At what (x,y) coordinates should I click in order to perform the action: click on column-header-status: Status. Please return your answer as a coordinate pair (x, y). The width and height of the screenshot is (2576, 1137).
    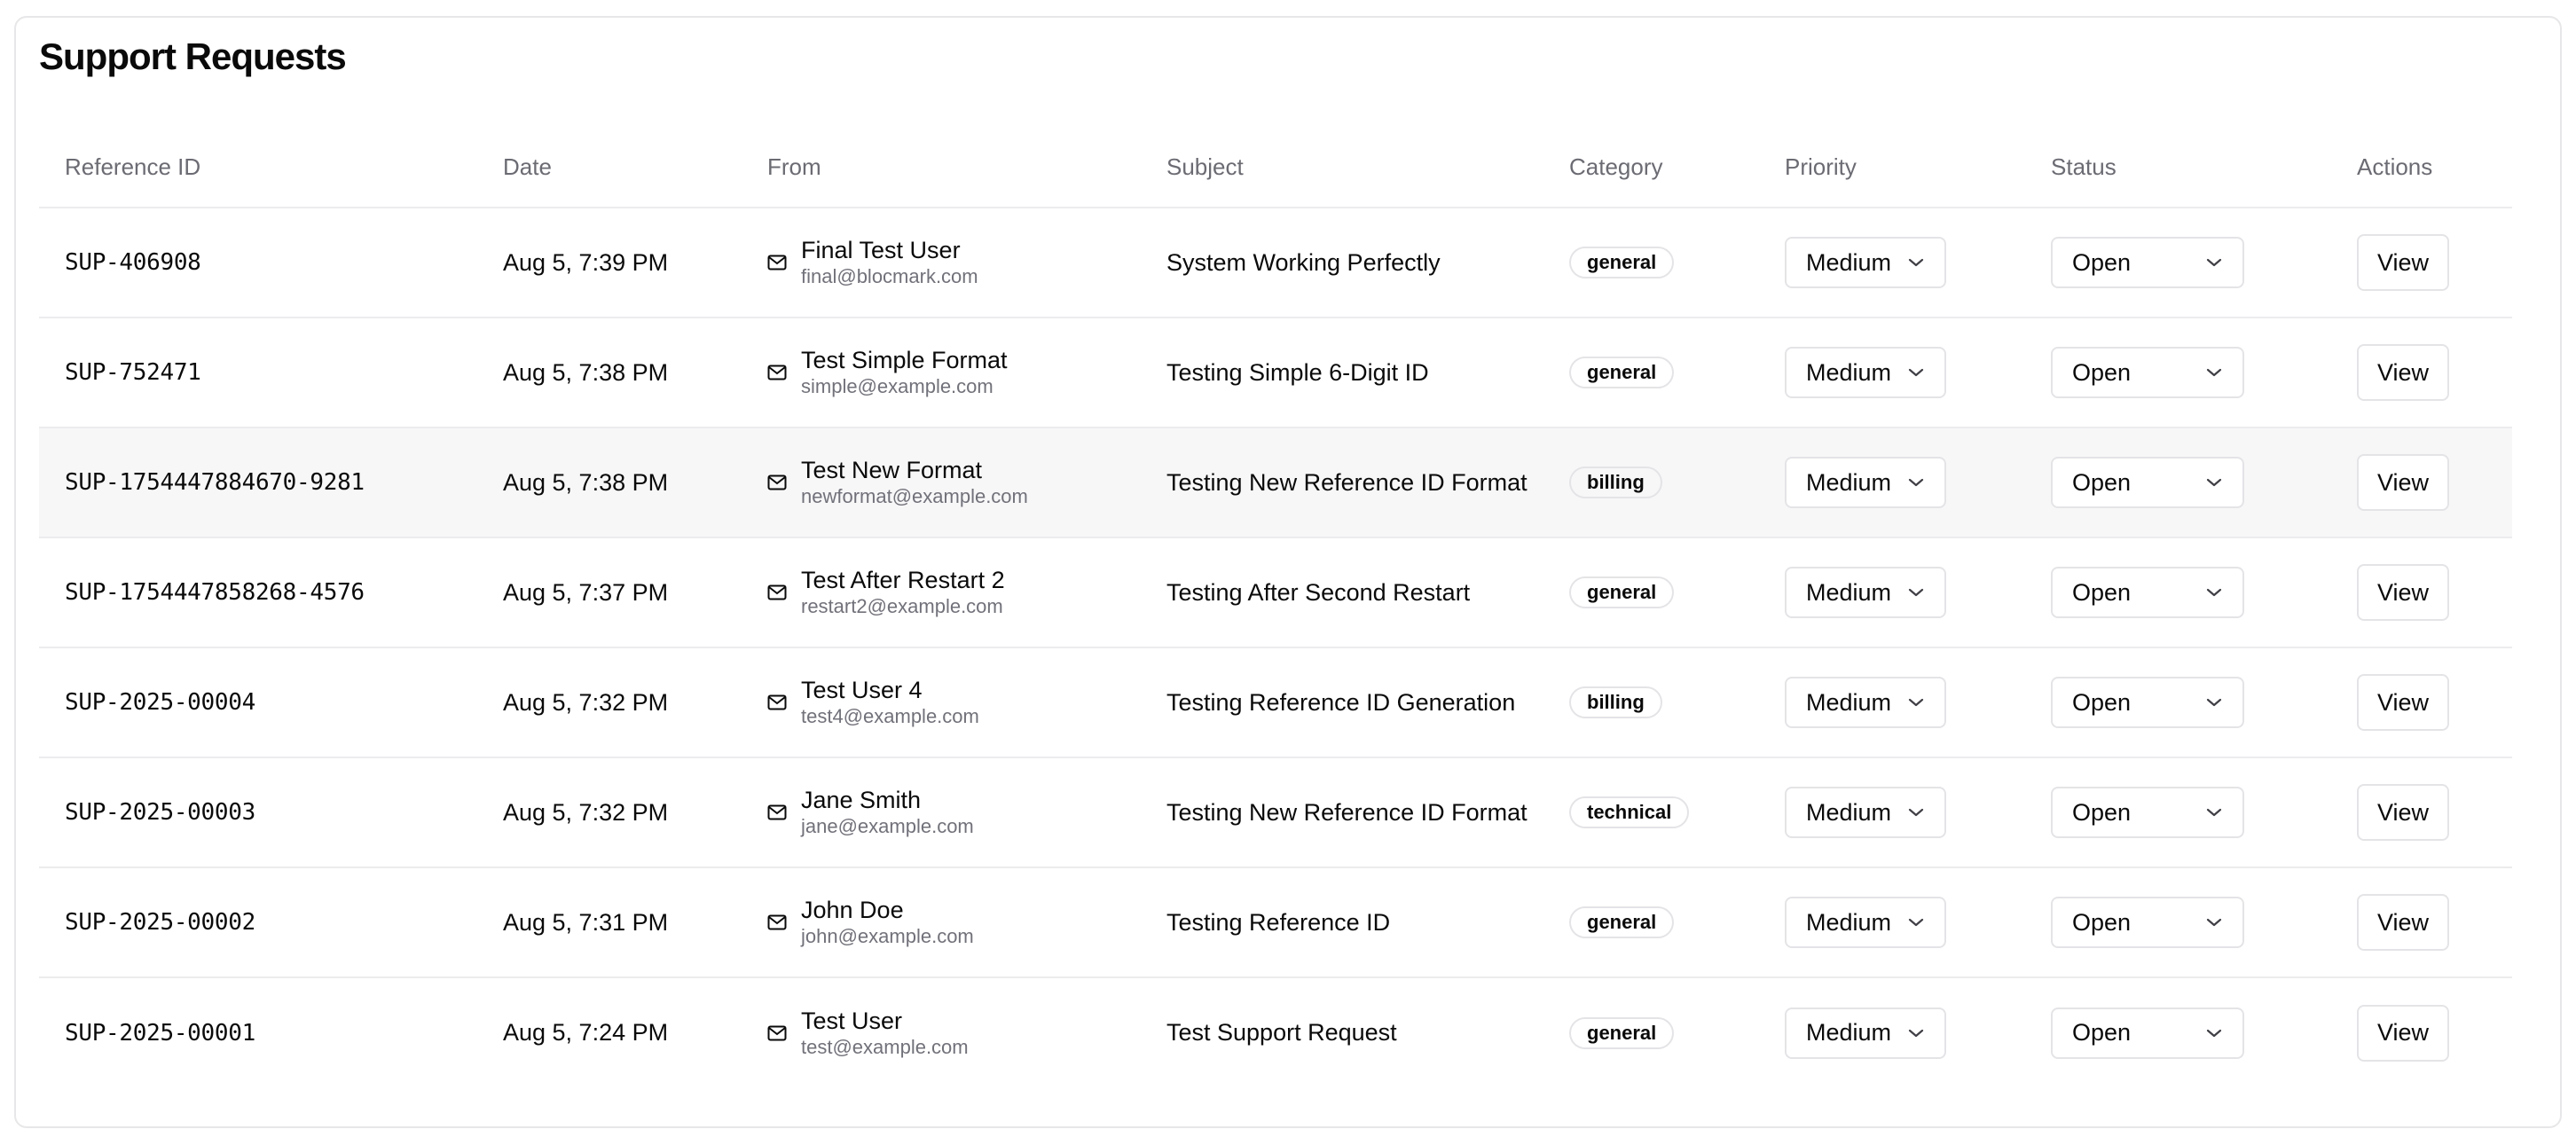
    Looking at the image, I should click on (2178, 168).